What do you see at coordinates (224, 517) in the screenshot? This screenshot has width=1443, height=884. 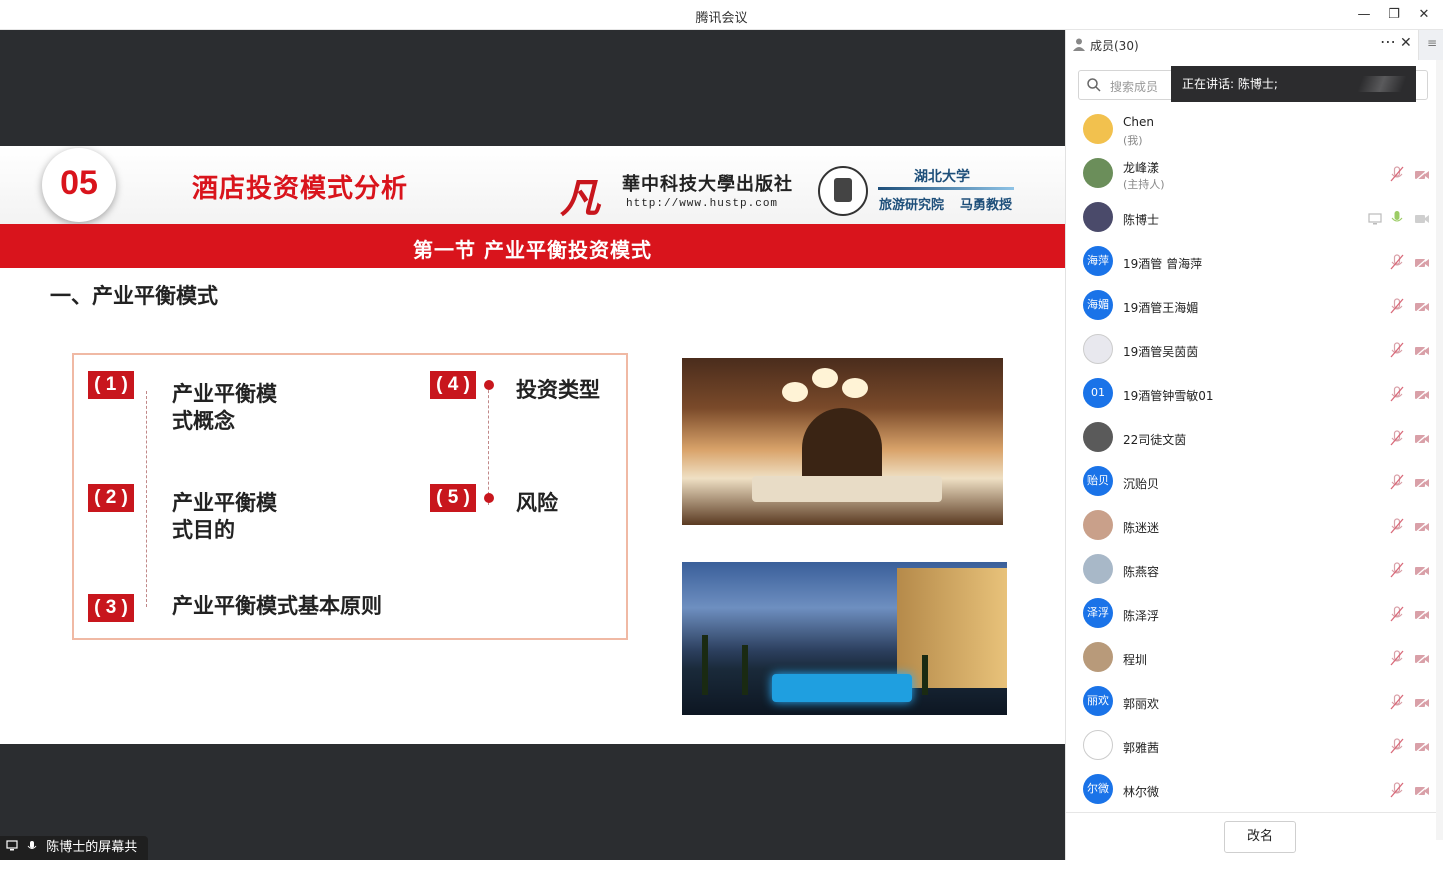 I see `item-2-text: 产业平衡模 式目的` at bounding box center [224, 517].